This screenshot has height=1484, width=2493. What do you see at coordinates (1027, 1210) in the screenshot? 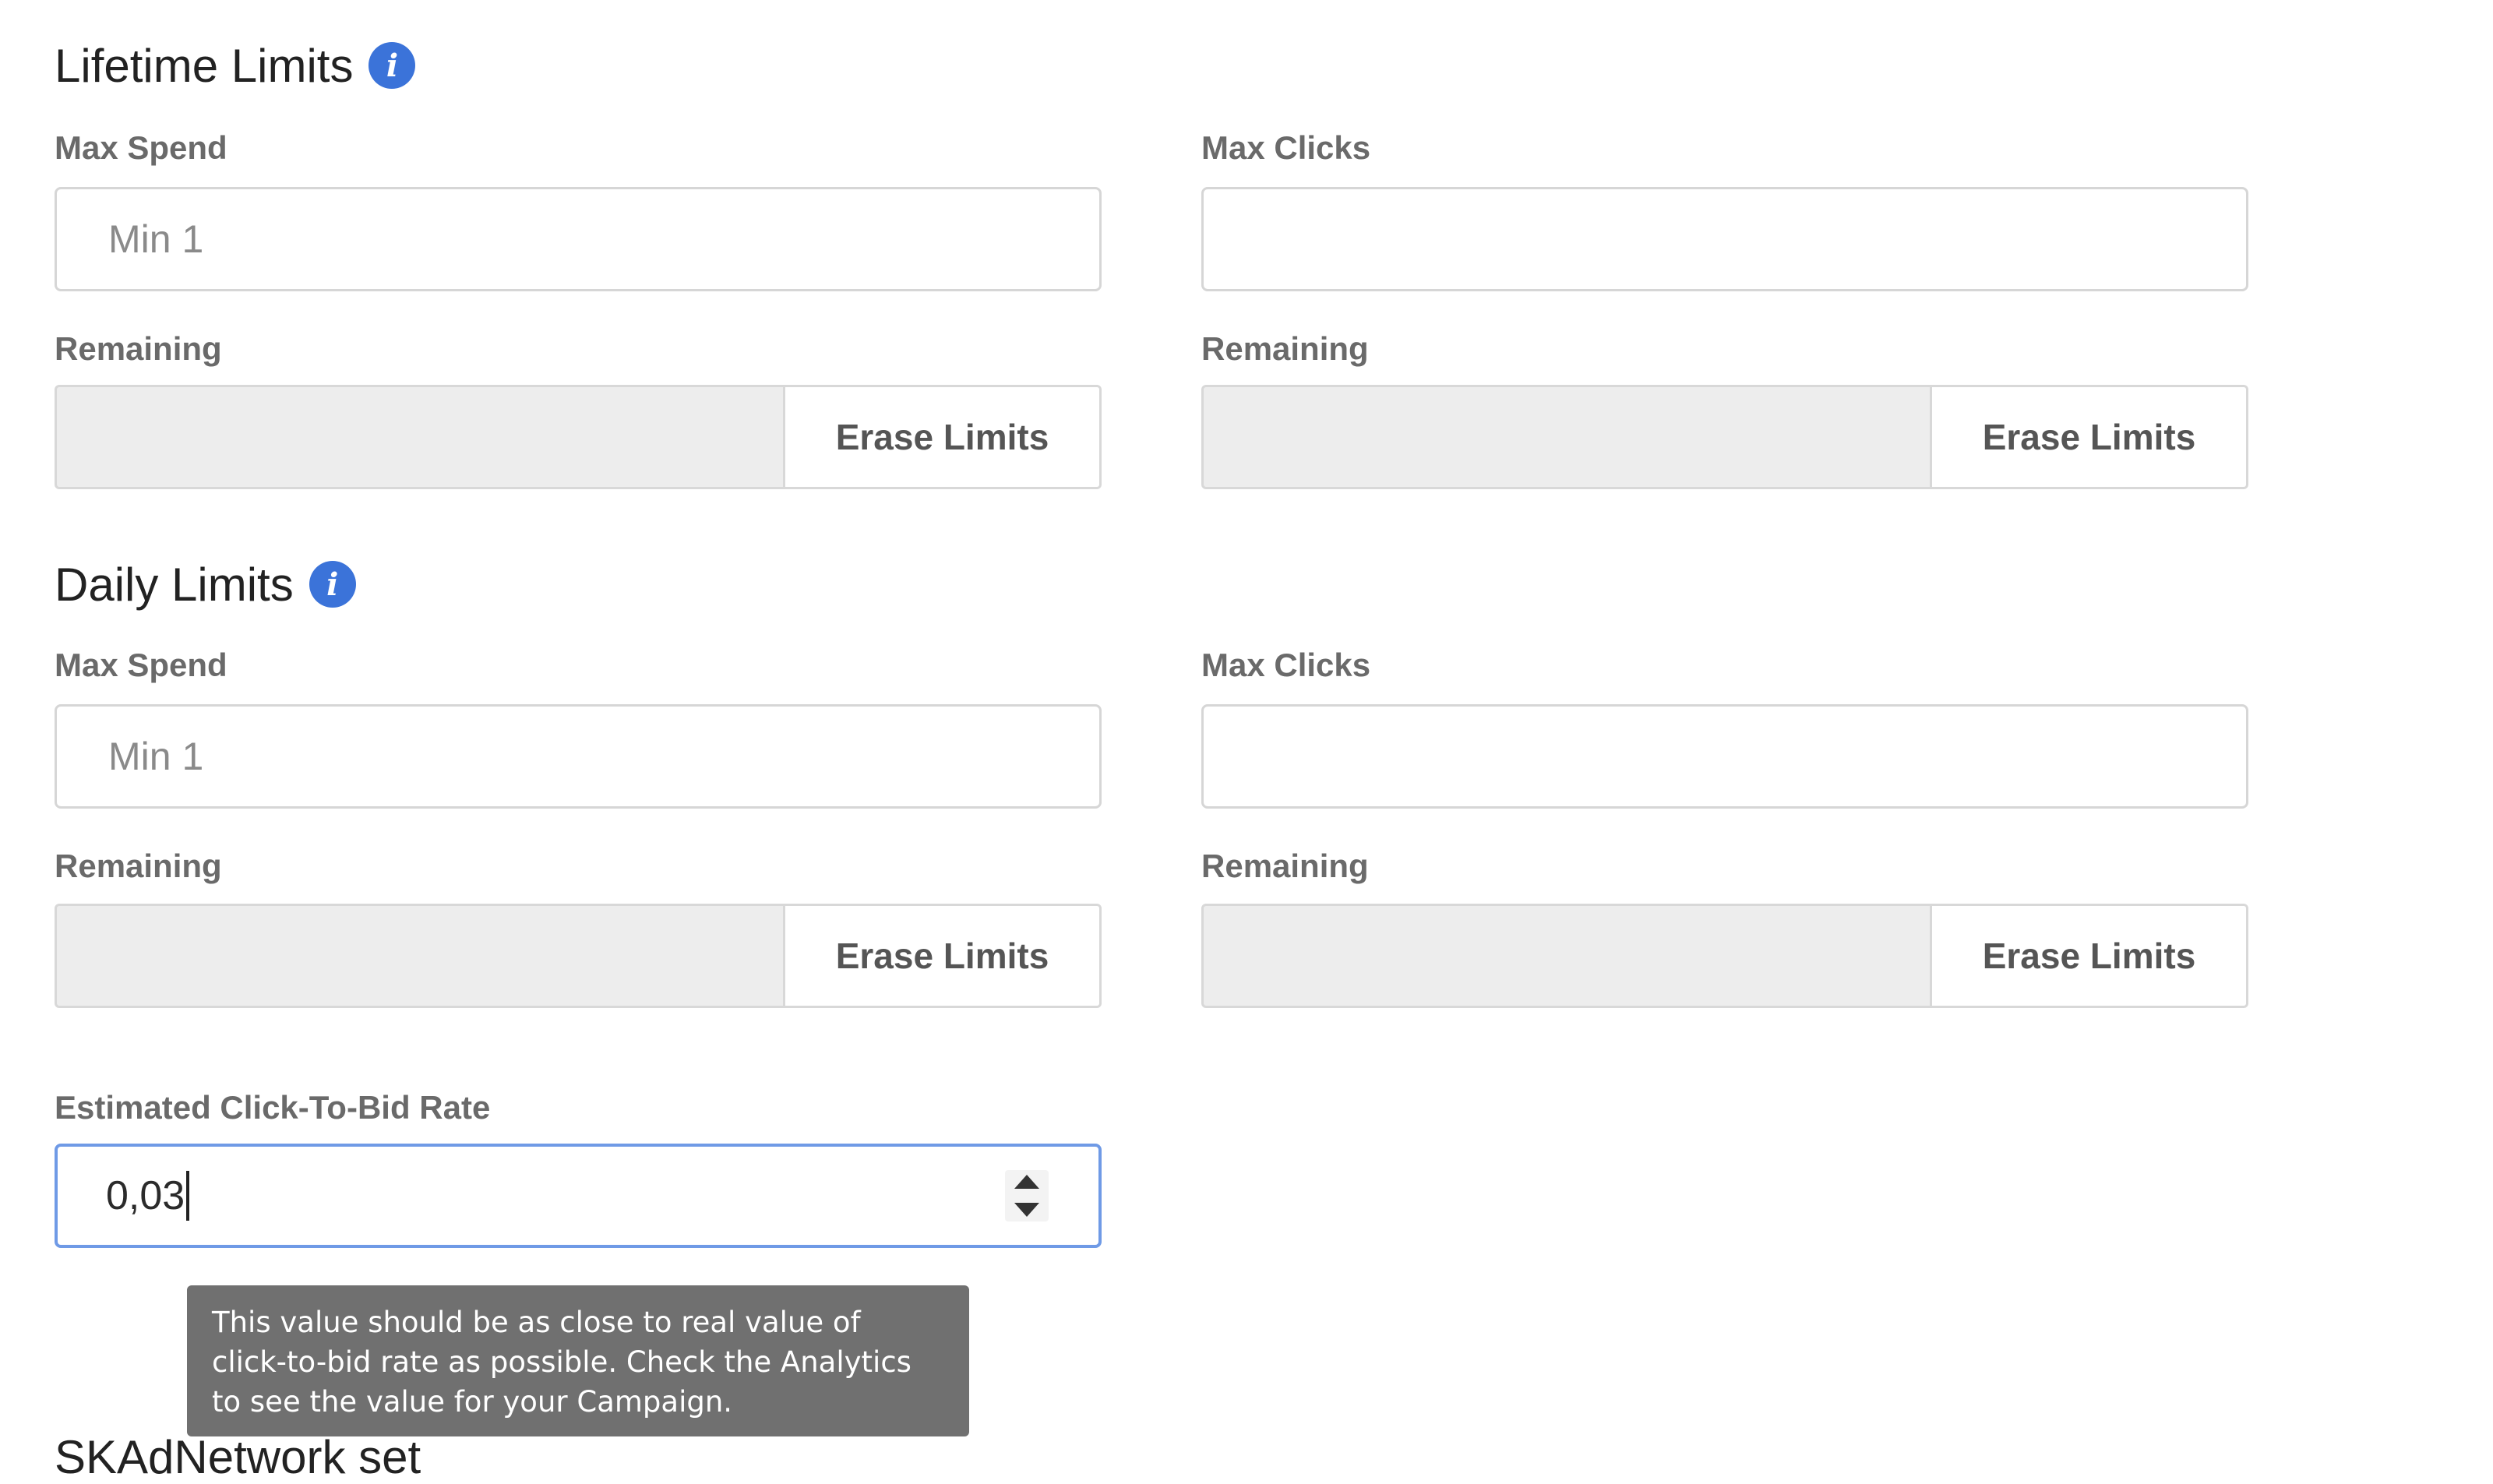
I see `stepper-down-icon` at bounding box center [1027, 1210].